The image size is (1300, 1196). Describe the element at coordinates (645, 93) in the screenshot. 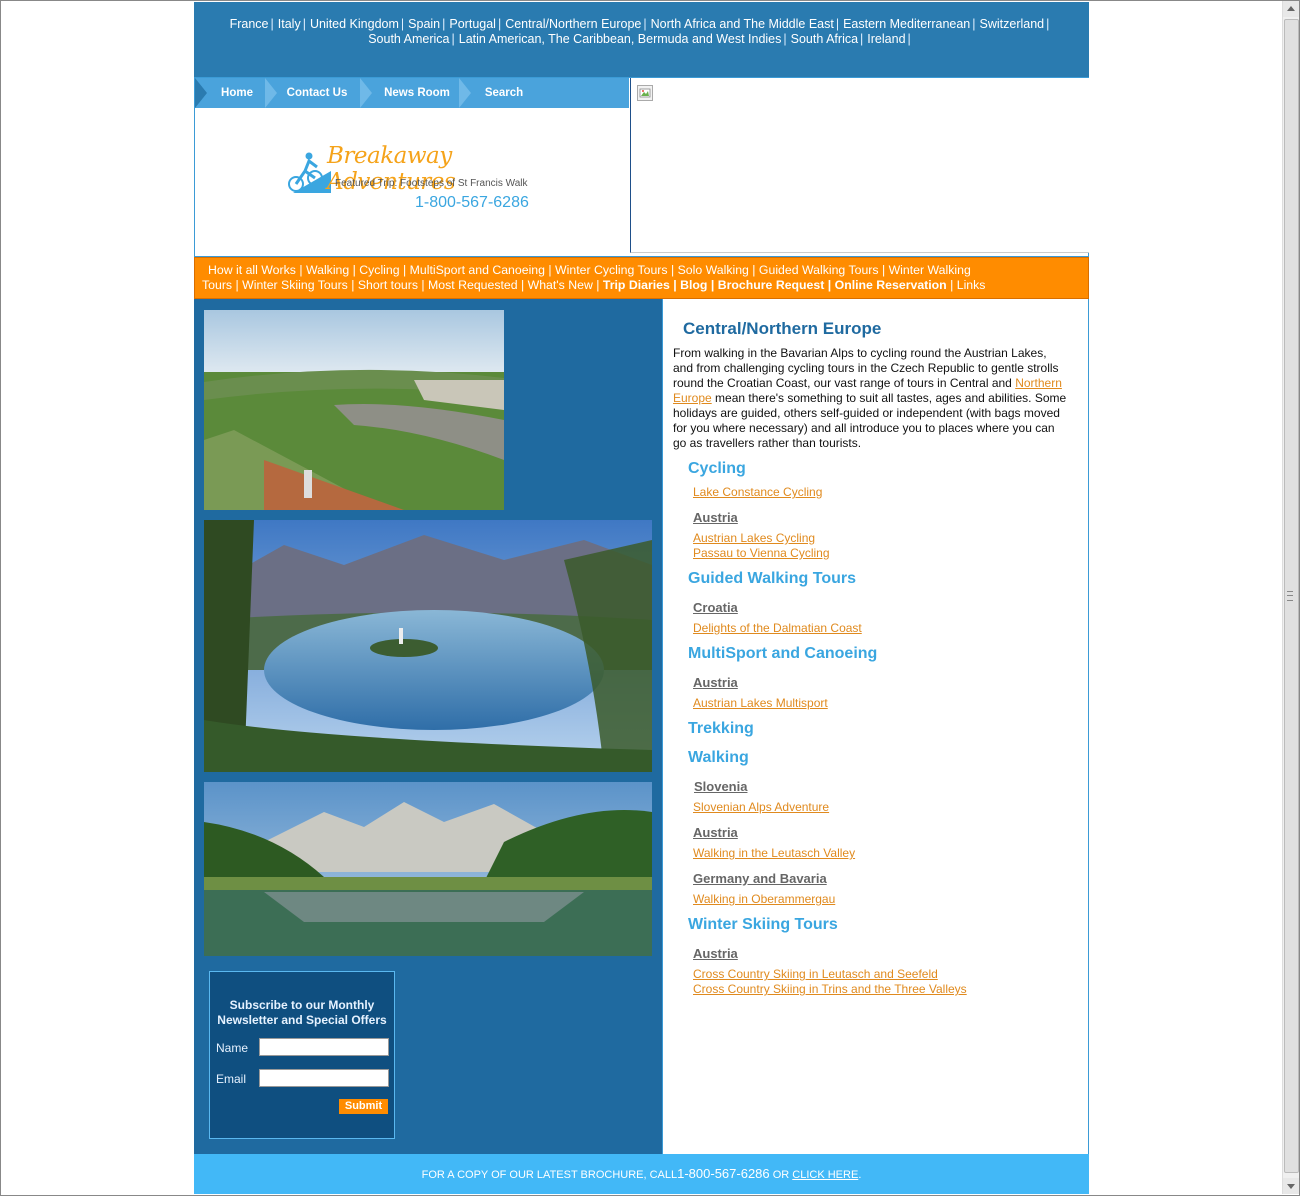

I see `broken-image-icon` at that location.